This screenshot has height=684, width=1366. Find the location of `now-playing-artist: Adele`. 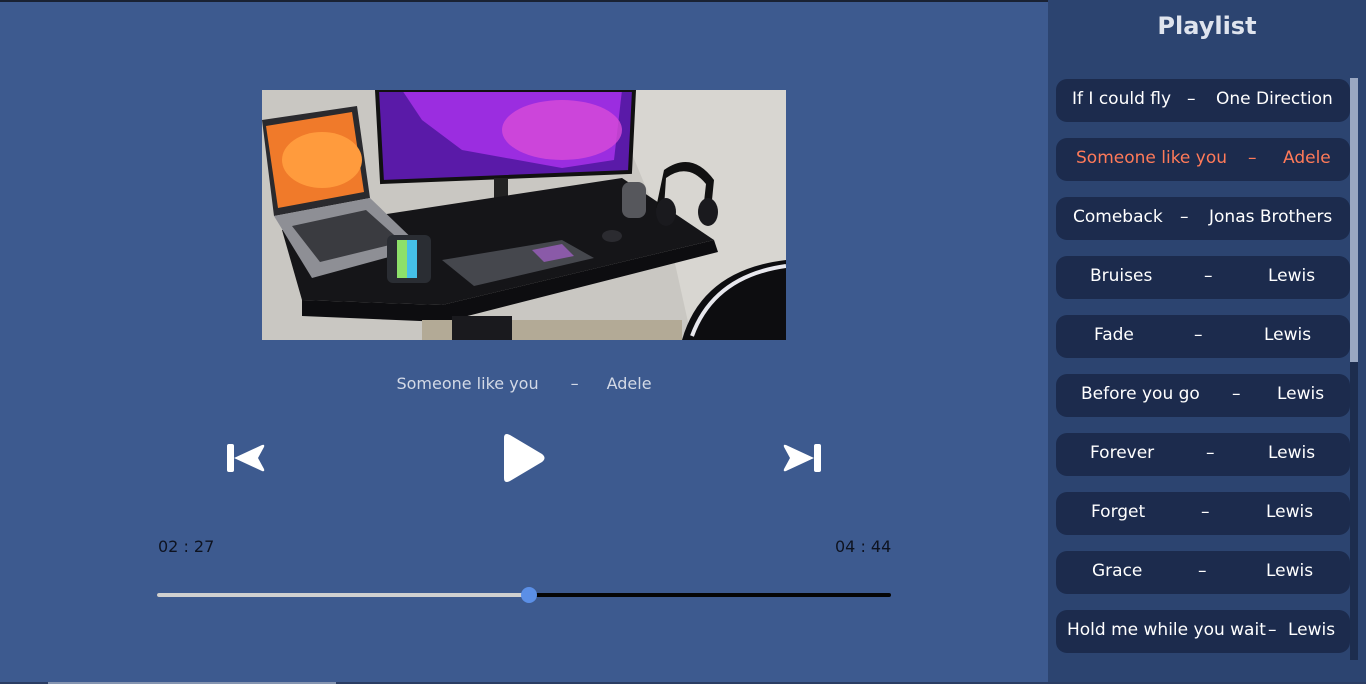

now-playing-artist: Adele is located at coordinates (629, 383).